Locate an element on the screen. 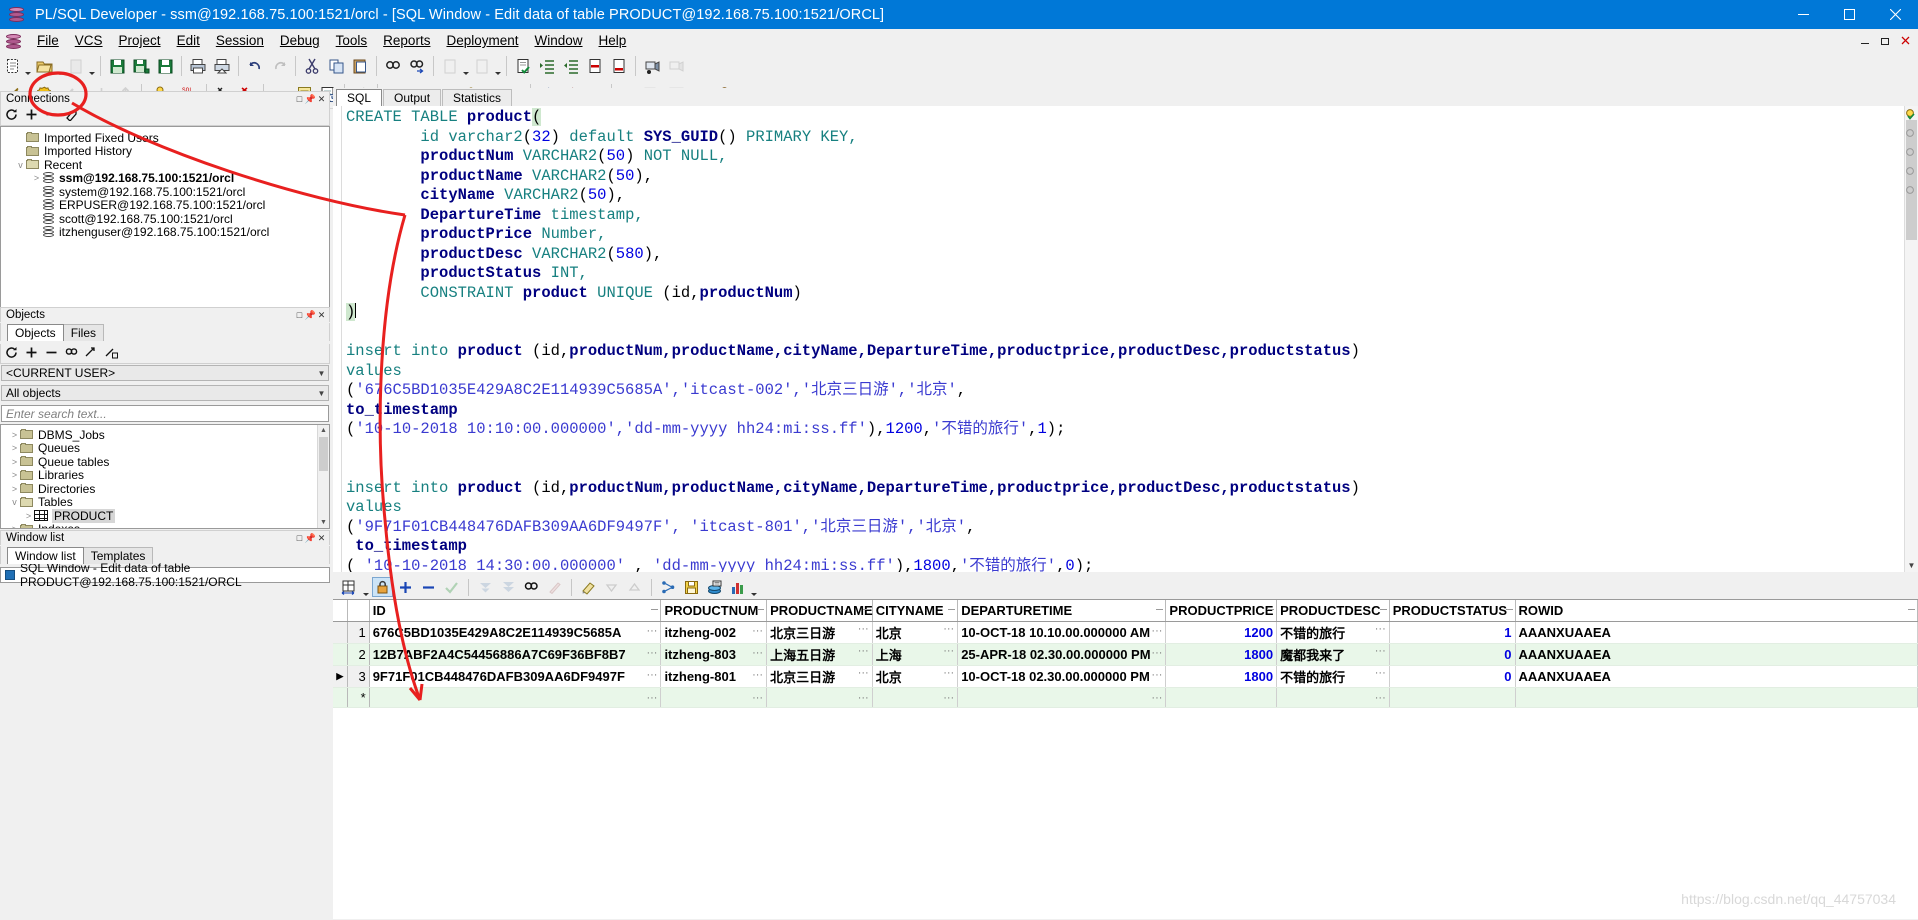 The height and width of the screenshot is (920, 1918). tree-item-queues: > Queues is located at coordinates (169, 448).